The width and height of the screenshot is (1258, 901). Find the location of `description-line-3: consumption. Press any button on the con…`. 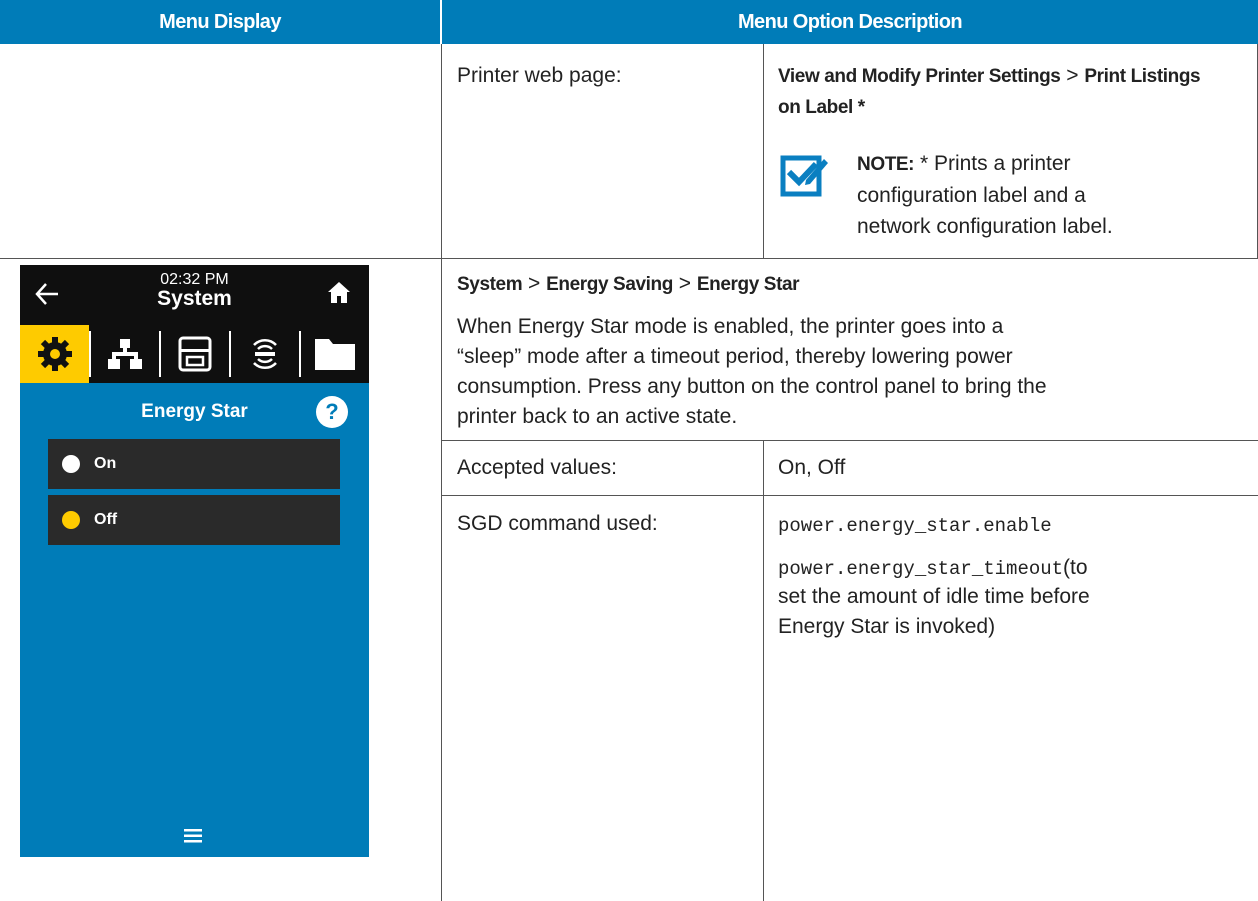

description-line-3: consumption. Press any button on the con… is located at coordinates (752, 386).